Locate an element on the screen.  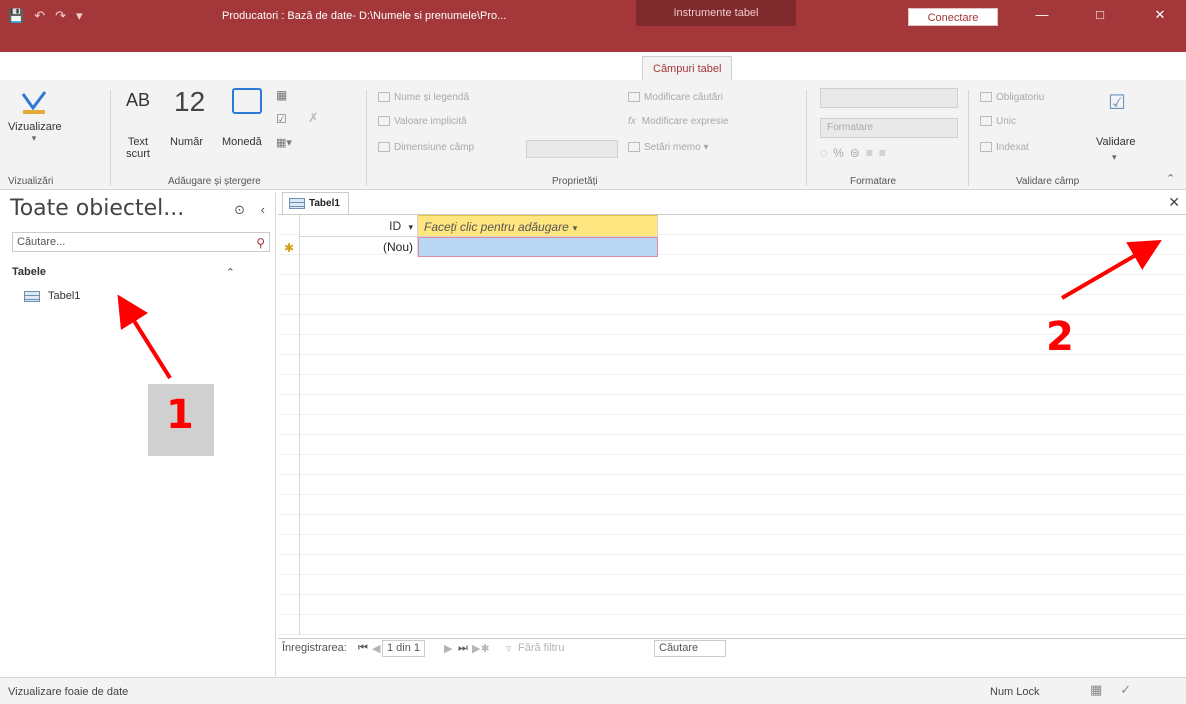
tab-table-fields: Câmpuri tabel is located at coordinates (687, 68).